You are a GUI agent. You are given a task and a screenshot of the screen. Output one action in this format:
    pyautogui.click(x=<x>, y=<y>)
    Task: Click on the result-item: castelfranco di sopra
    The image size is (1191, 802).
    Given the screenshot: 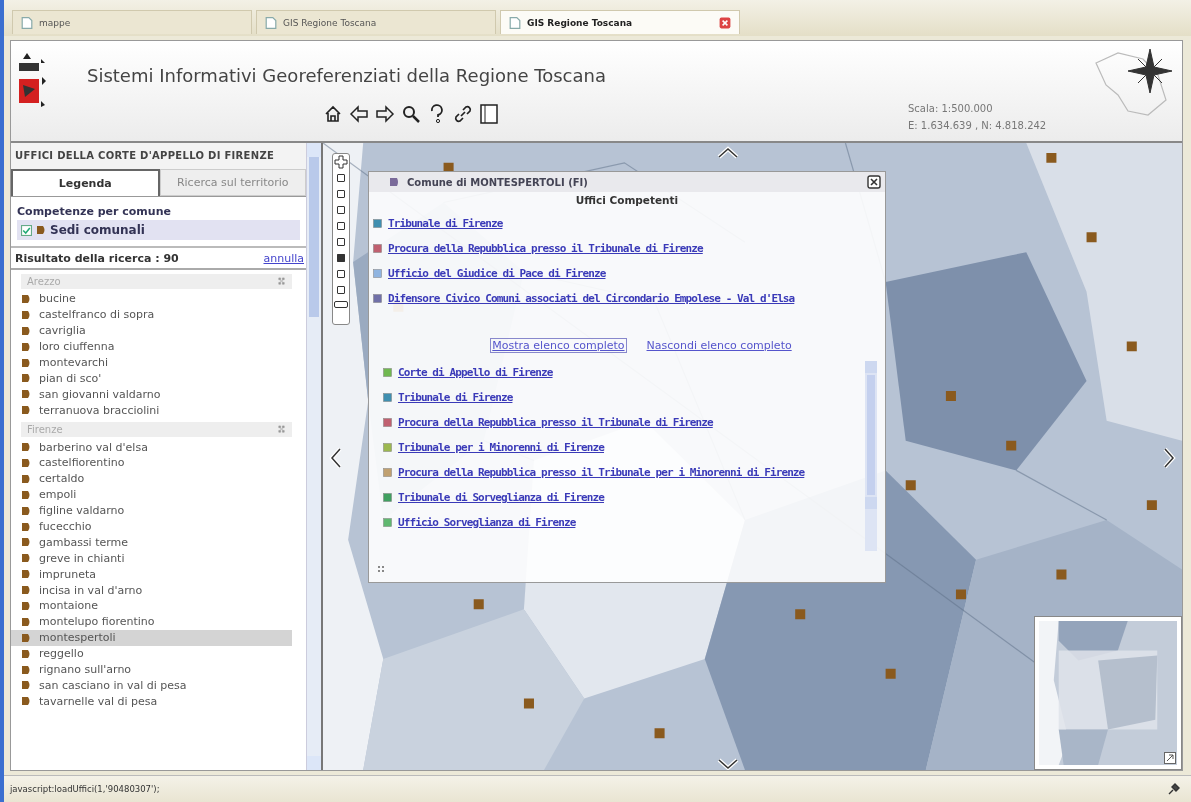 What is the action you would take?
    pyautogui.click(x=151, y=314)
    